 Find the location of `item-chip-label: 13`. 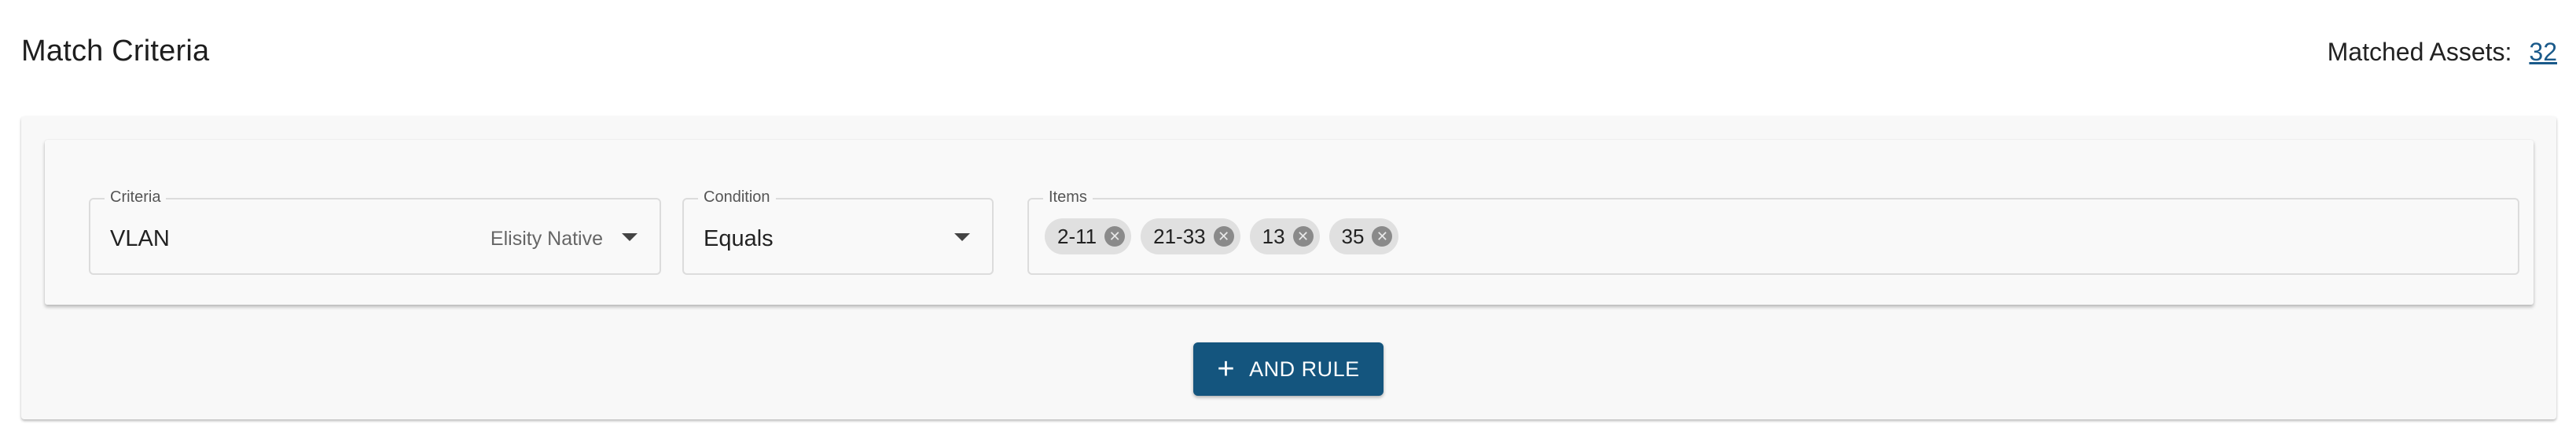

item-chip-label: 13 is located at coordinates (1273, 236).